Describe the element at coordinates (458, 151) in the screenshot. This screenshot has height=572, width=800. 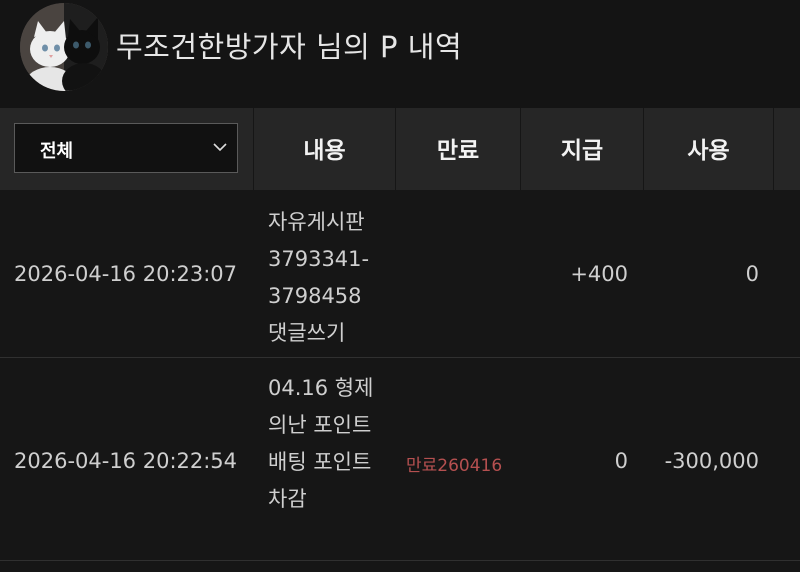
I see `column-header-expire: 만료` at that location.